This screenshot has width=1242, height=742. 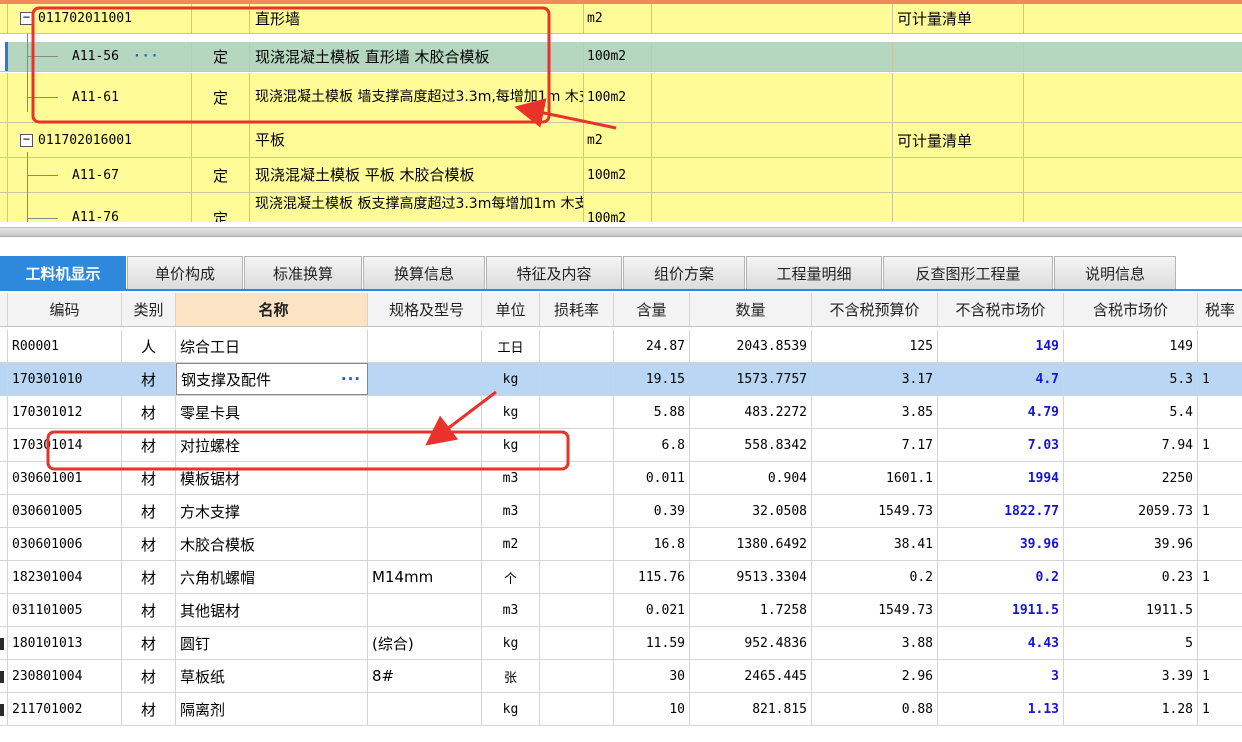 I want to click on header-unit: 单位, so click(x=511, y=309).